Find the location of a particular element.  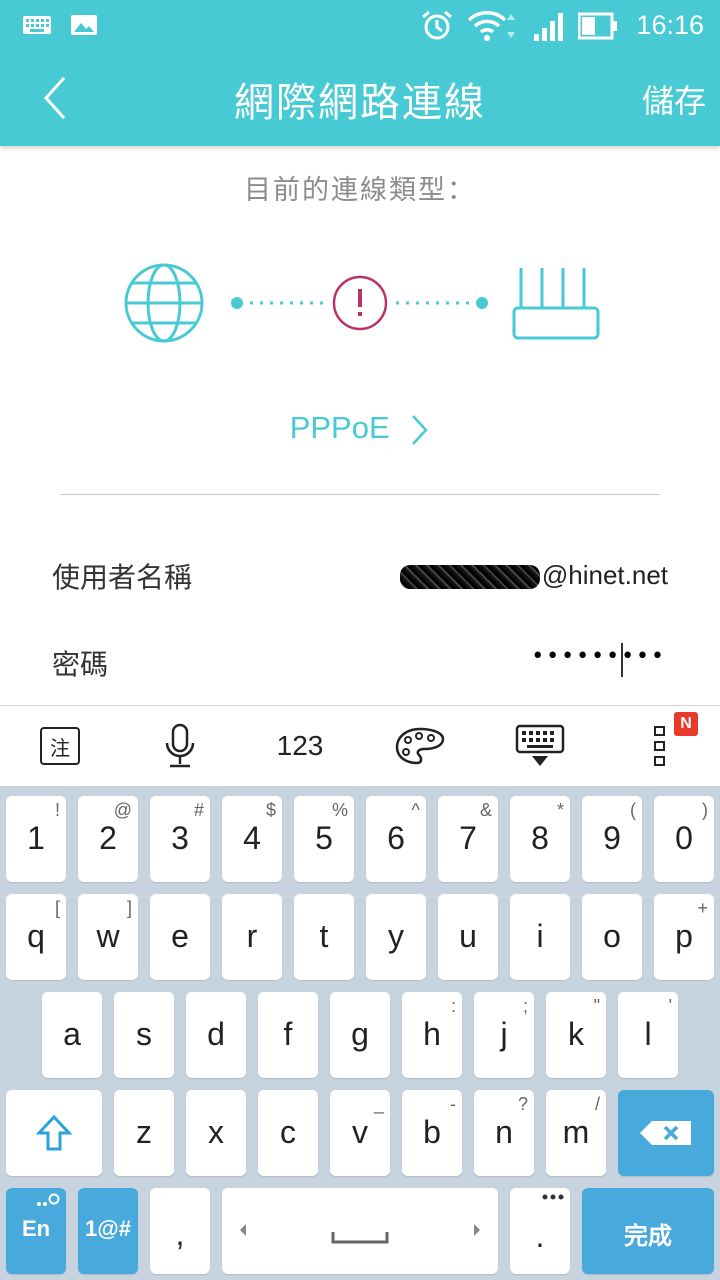

key-h: h: is located at coordinates (432, 1035).